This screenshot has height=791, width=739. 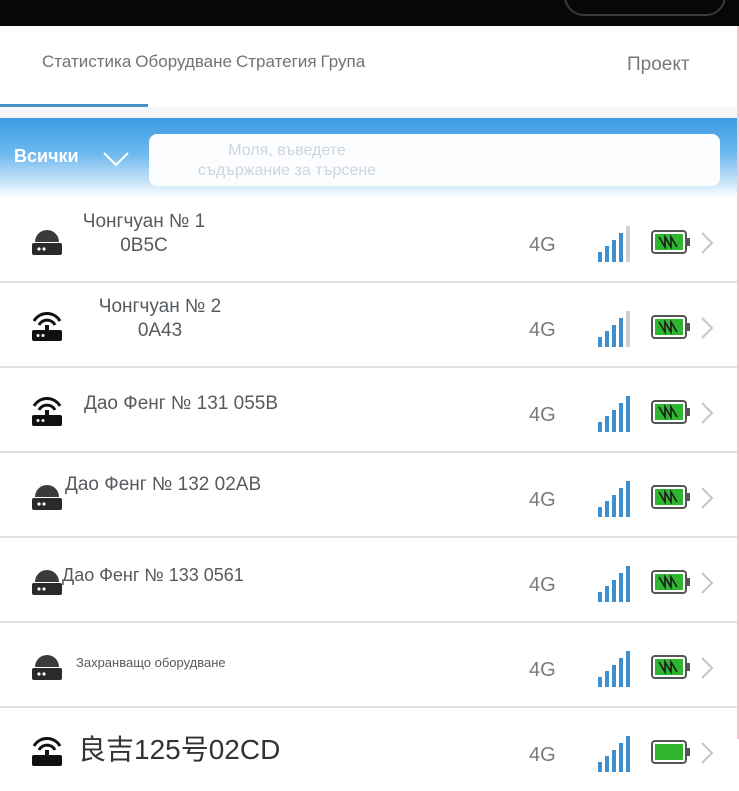 What do you see at coordinates (153, 575) in the screenshot?
I see `device-name: Дао Фенг № 133 0561` at bounding box center [153, 575].